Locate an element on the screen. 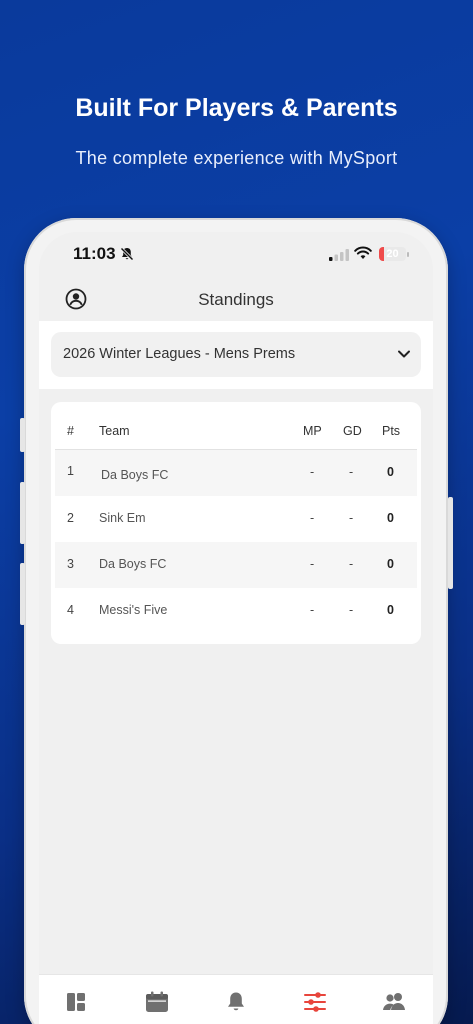 The width and height of the screenshot is (473, 1024). phone-side-button-power is located at coordinates (450, 543).